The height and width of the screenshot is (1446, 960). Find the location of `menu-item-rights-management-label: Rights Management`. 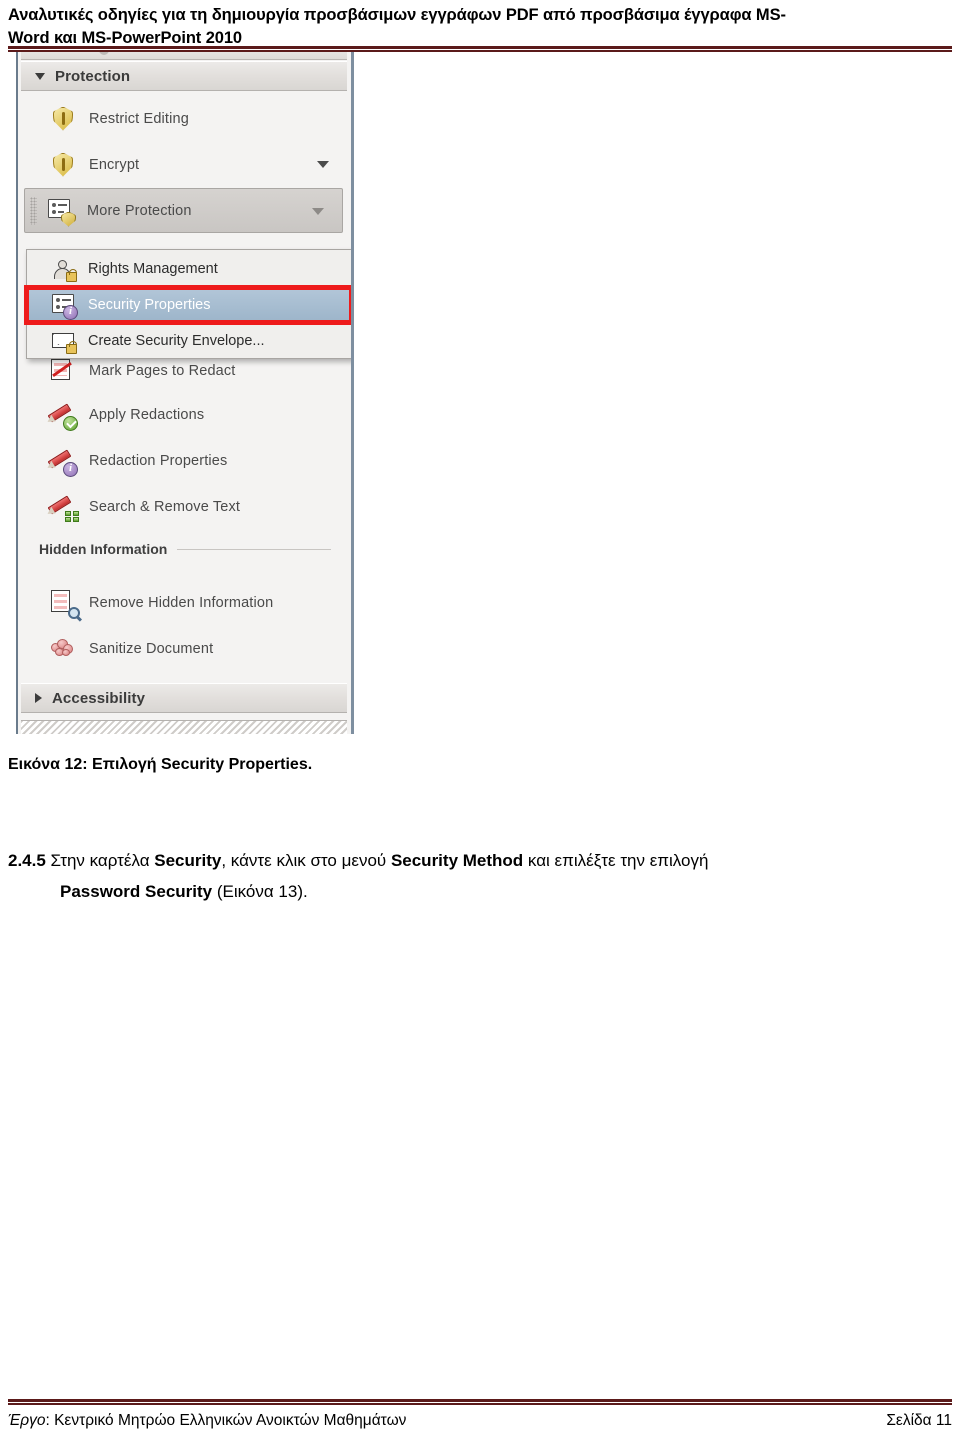

menu-item-rights-management-label: Rights Management is located at coordinates (153, 269).